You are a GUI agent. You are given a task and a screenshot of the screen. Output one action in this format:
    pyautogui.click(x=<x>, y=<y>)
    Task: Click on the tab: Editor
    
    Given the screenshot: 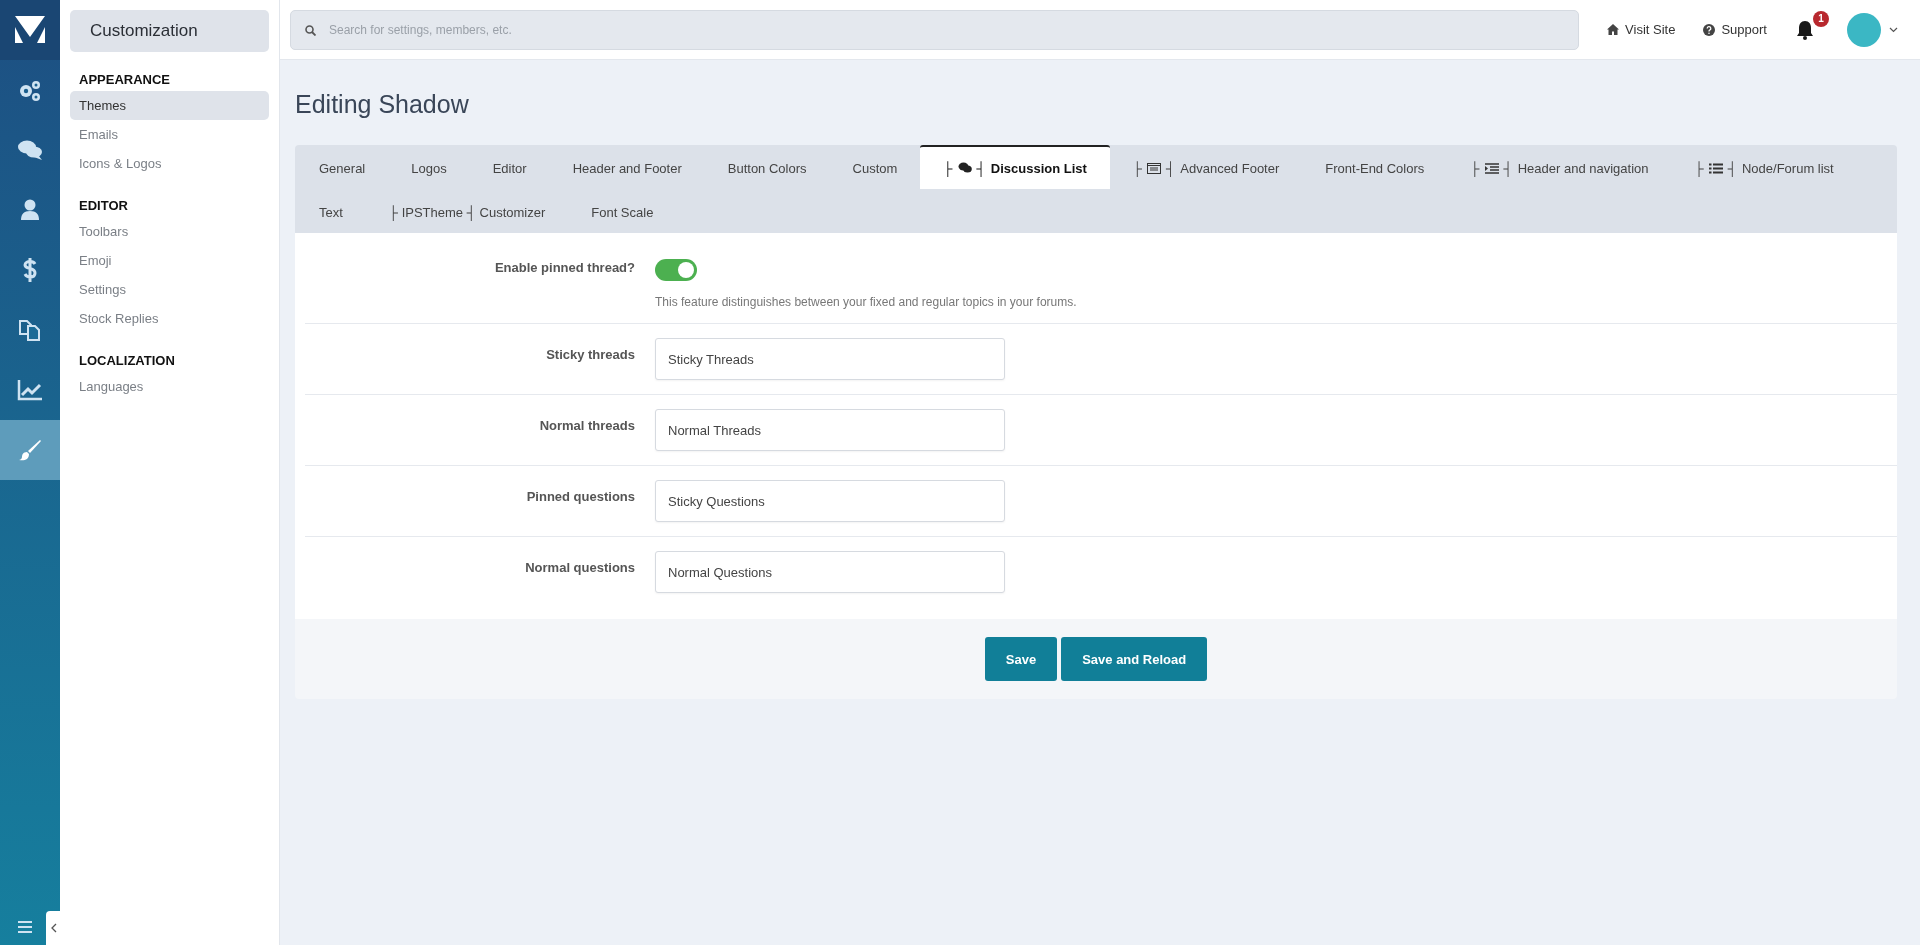 What is the action you would take?
    pyautogui.click(x=509, y=167)
    